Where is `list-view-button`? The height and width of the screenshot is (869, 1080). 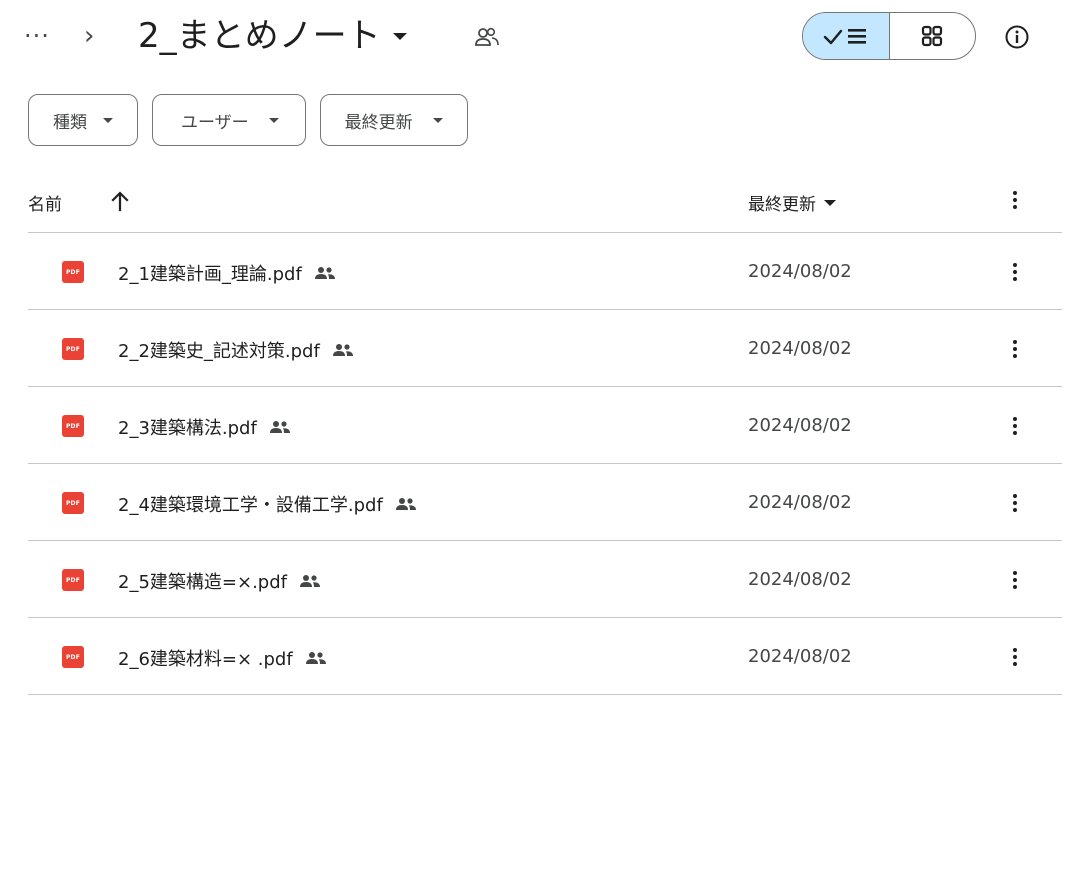 list-view-button is located at coordinates (846, 36).